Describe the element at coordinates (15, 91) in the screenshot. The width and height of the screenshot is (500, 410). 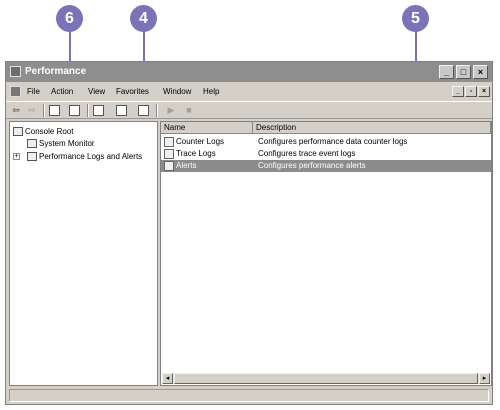
I see `console-menu-icon` at that location.